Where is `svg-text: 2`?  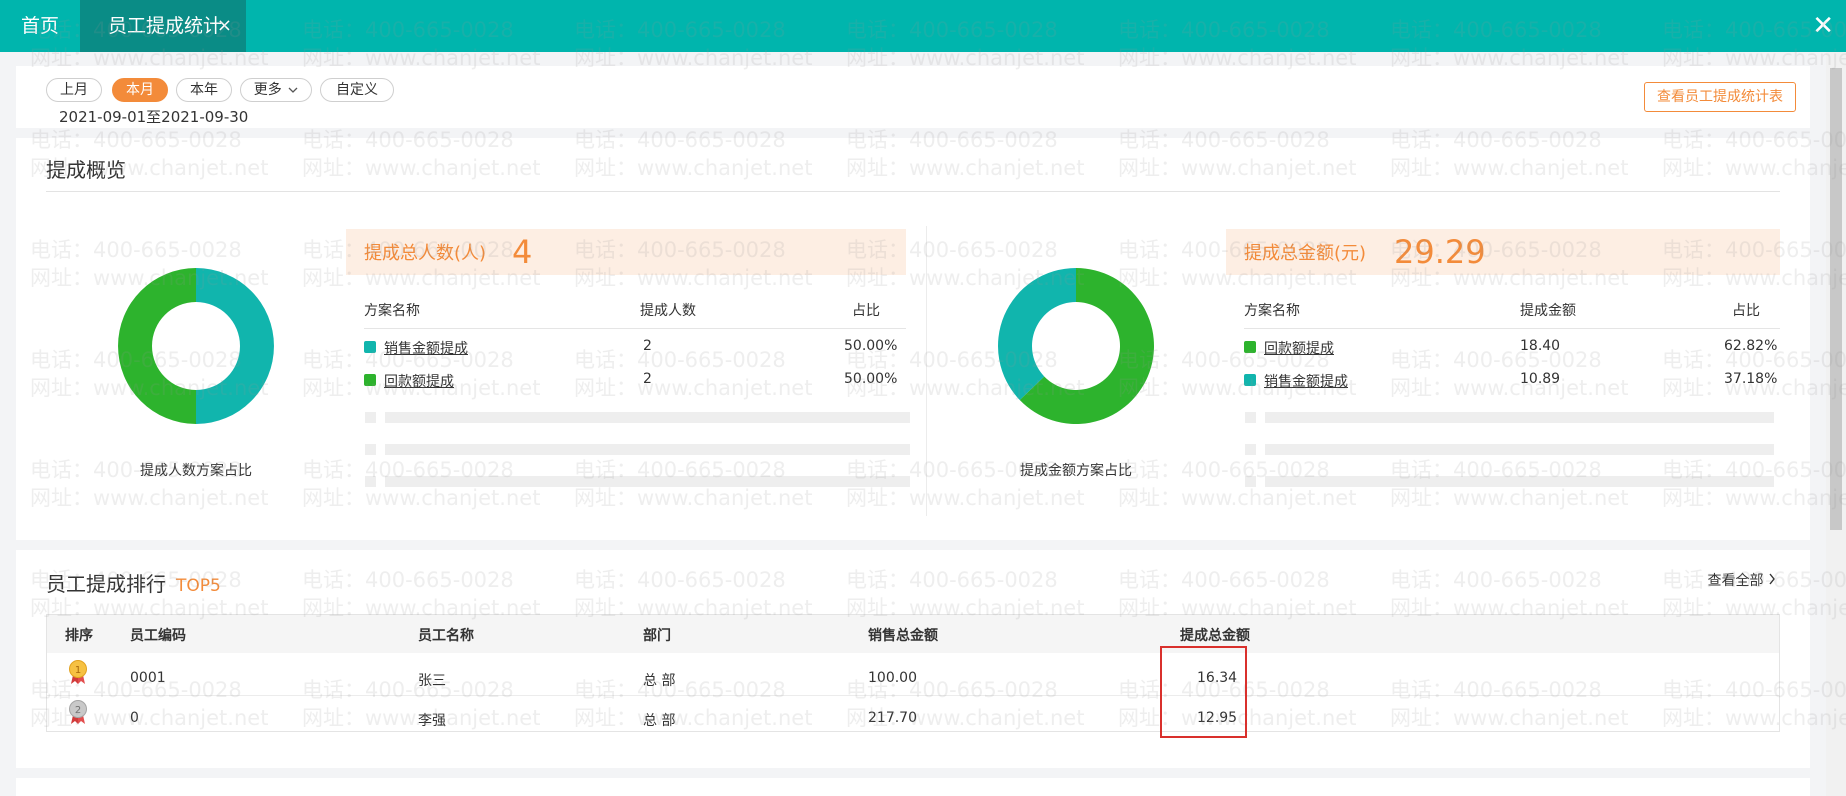
svg-text: 2 is located at coordinates (78, 710).